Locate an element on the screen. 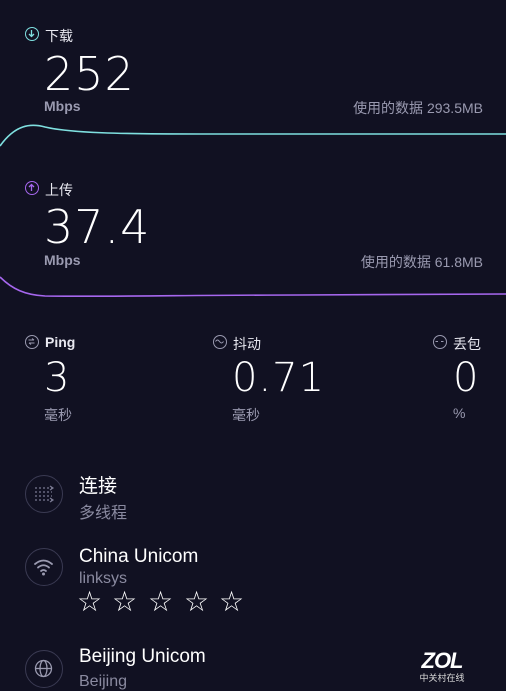  rating-star-3-icon: ☆ is located at coordinates (160, 602).